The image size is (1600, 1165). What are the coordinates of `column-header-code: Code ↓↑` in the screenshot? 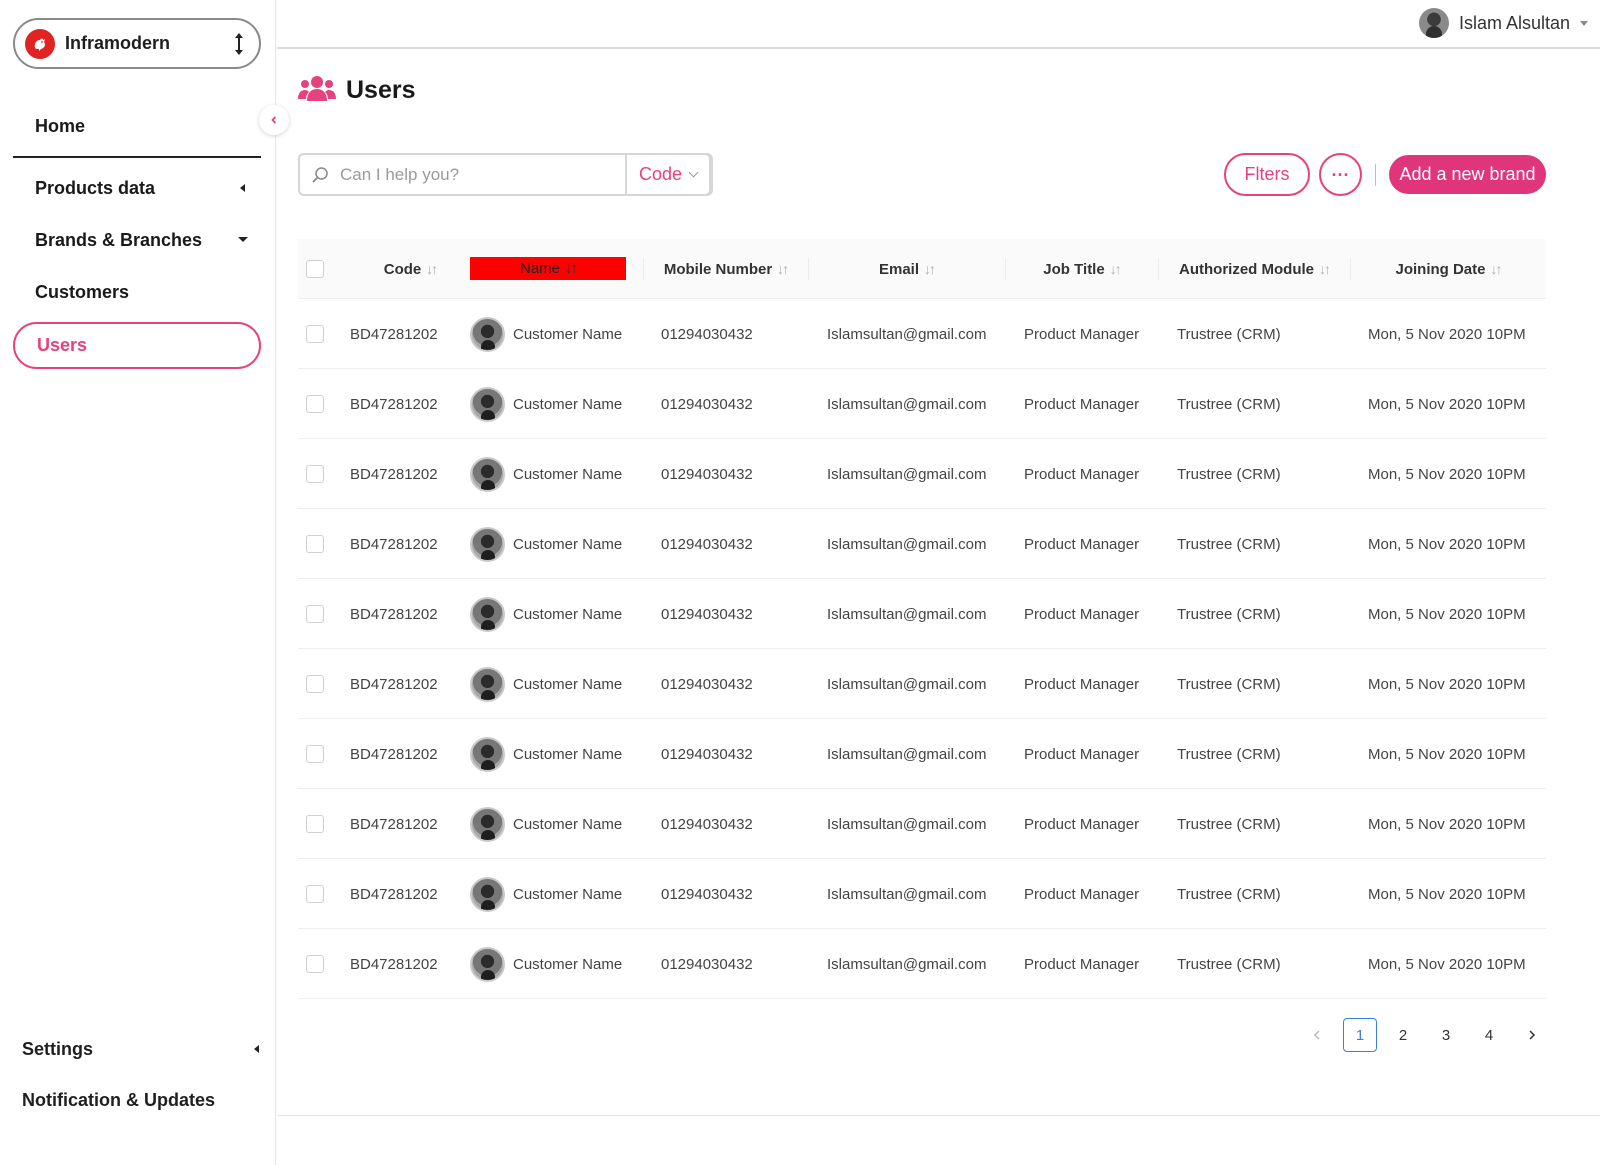 It's located at (410, 269).